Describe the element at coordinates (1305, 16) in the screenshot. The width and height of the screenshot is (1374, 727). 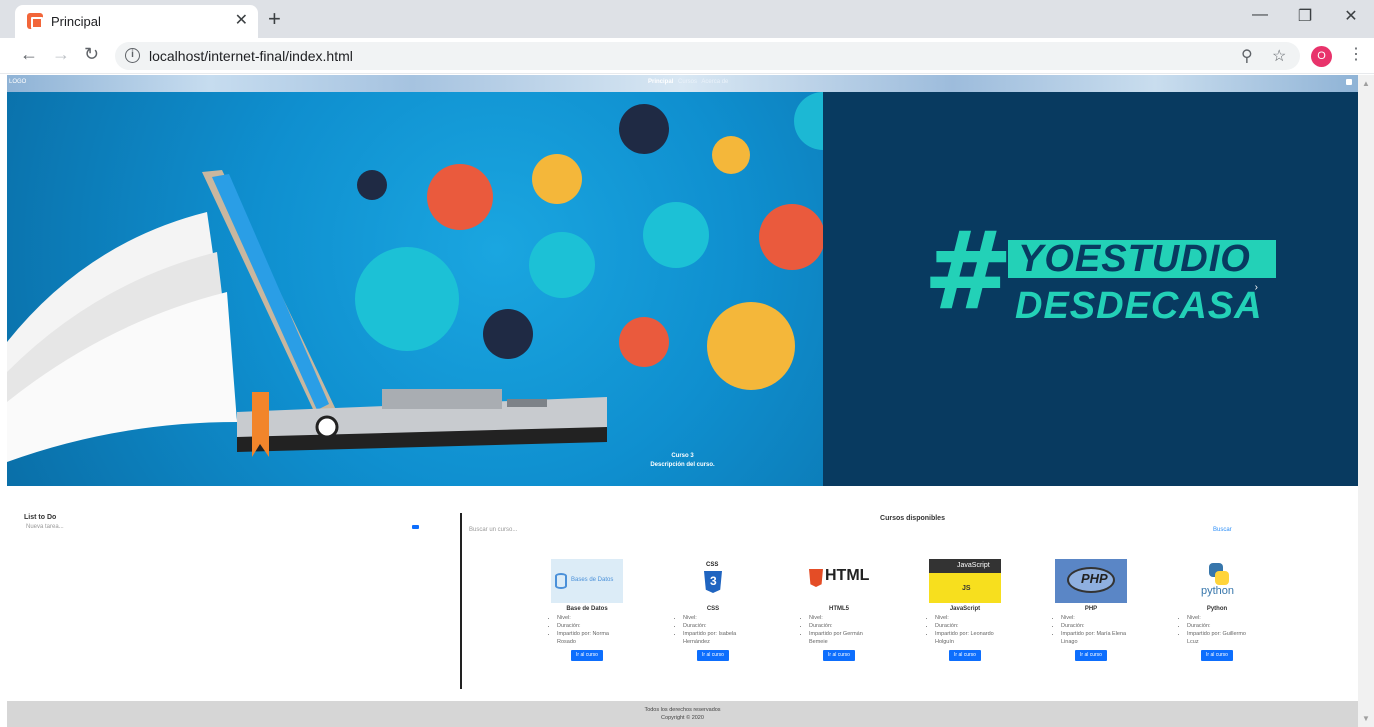
I see `restore-button: ❐` at that location.